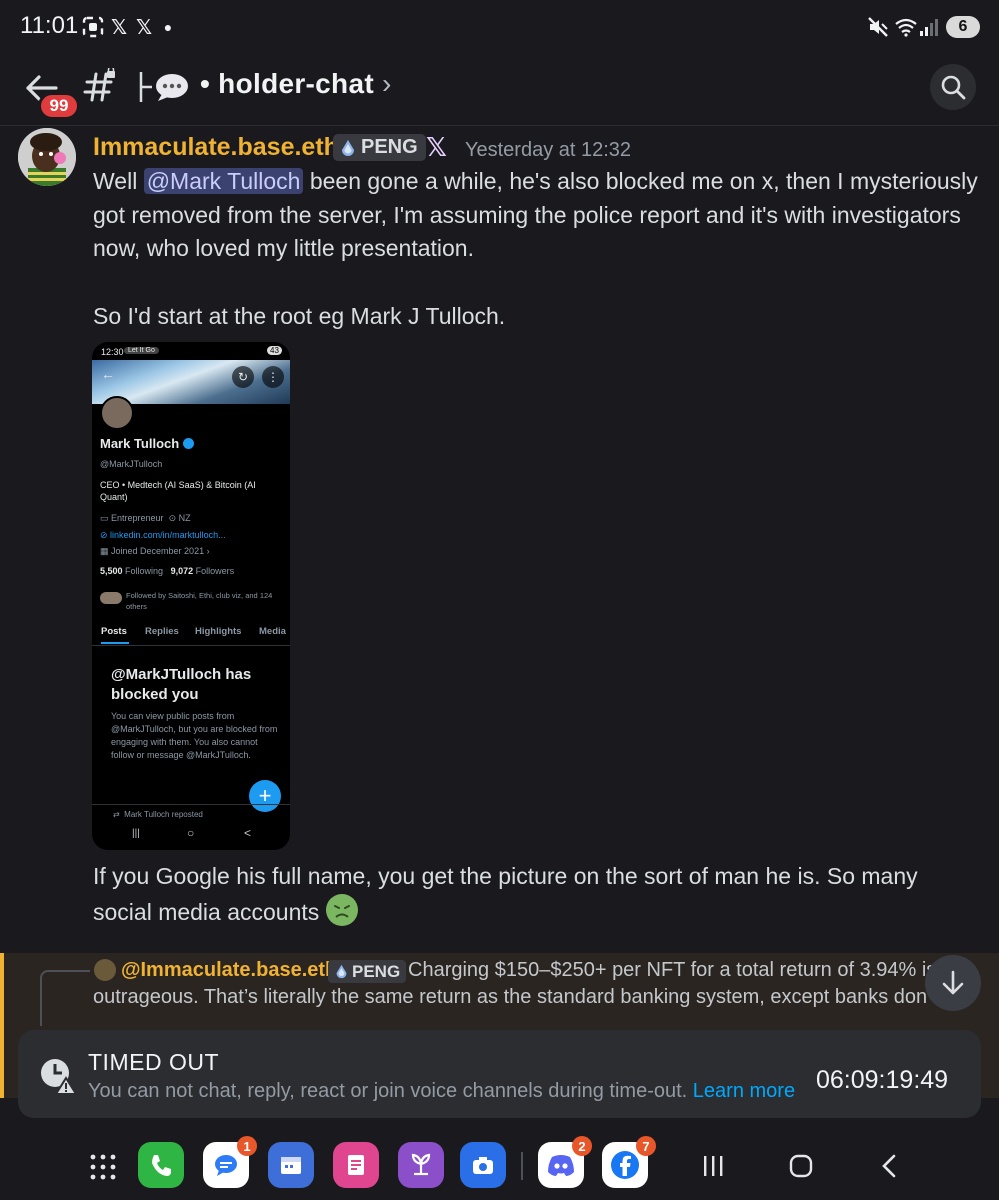  Describe the element at coordinates (131, 464) in the screenshot. I see `profile-handle: @MarkJTulloch` at that location.